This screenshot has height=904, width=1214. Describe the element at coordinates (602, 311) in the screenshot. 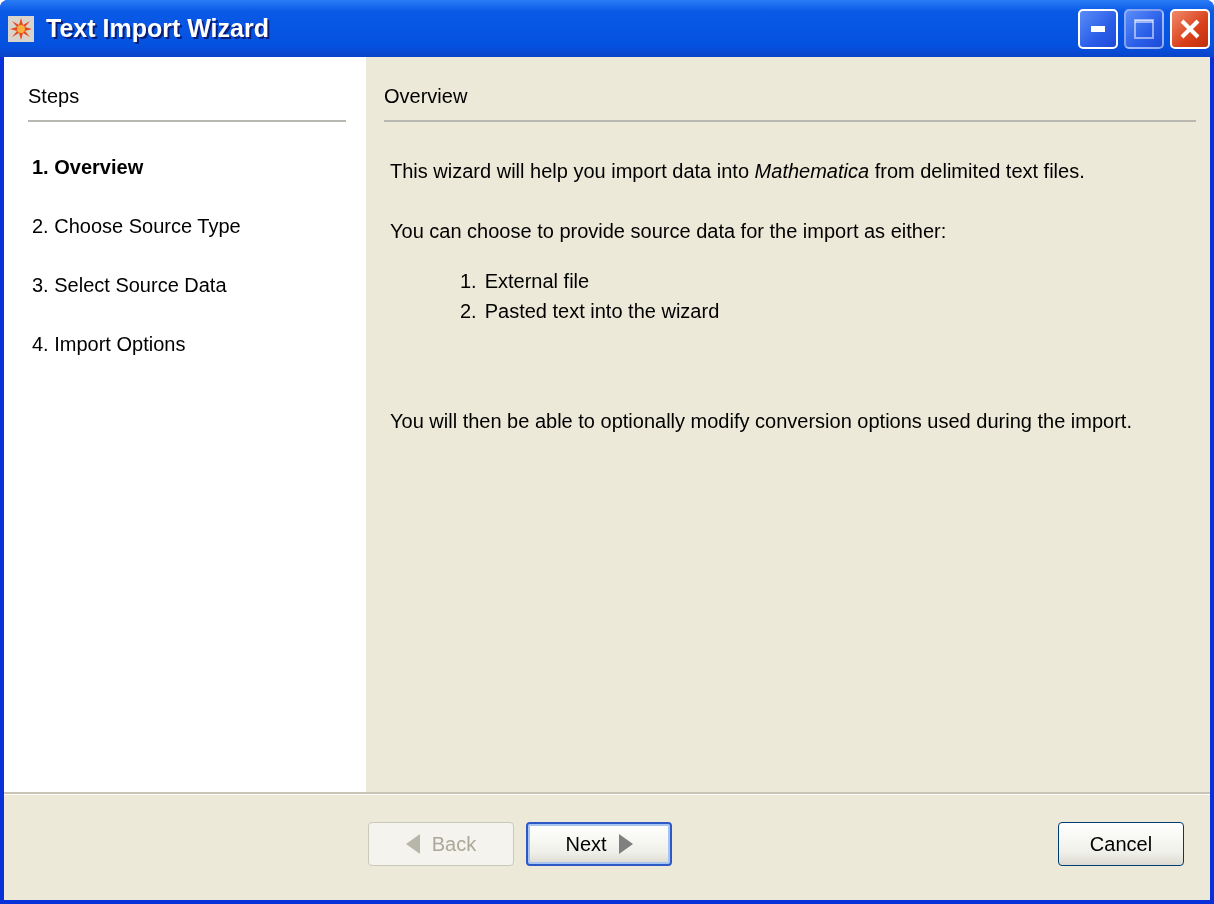

I see `list-item-text: Pasted text into the wizard` at that location.